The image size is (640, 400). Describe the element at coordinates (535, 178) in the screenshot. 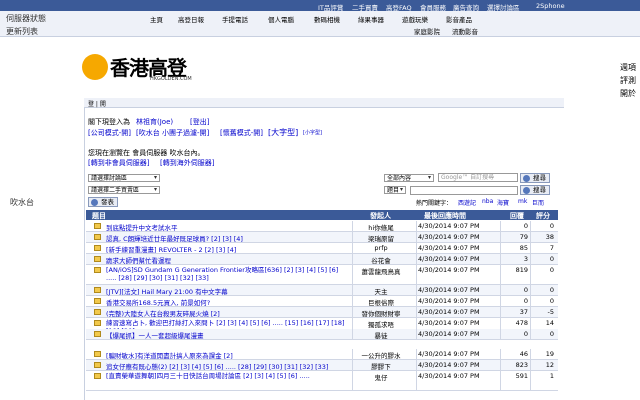

I see `search-button: 搜尋` at that location.